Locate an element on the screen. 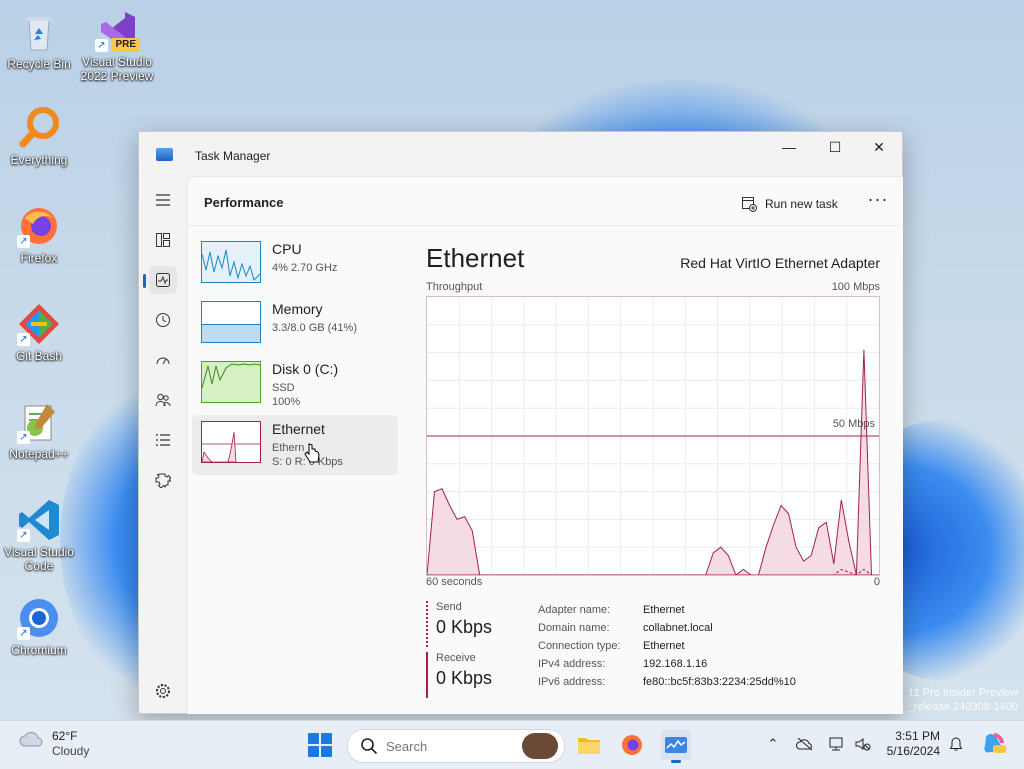 The height and width of the screenshot is (769, 1024). desktop-icon-visual-studio: PRE ↗ Visual Studio 2022 Preview is located at coordinates (117, 45).